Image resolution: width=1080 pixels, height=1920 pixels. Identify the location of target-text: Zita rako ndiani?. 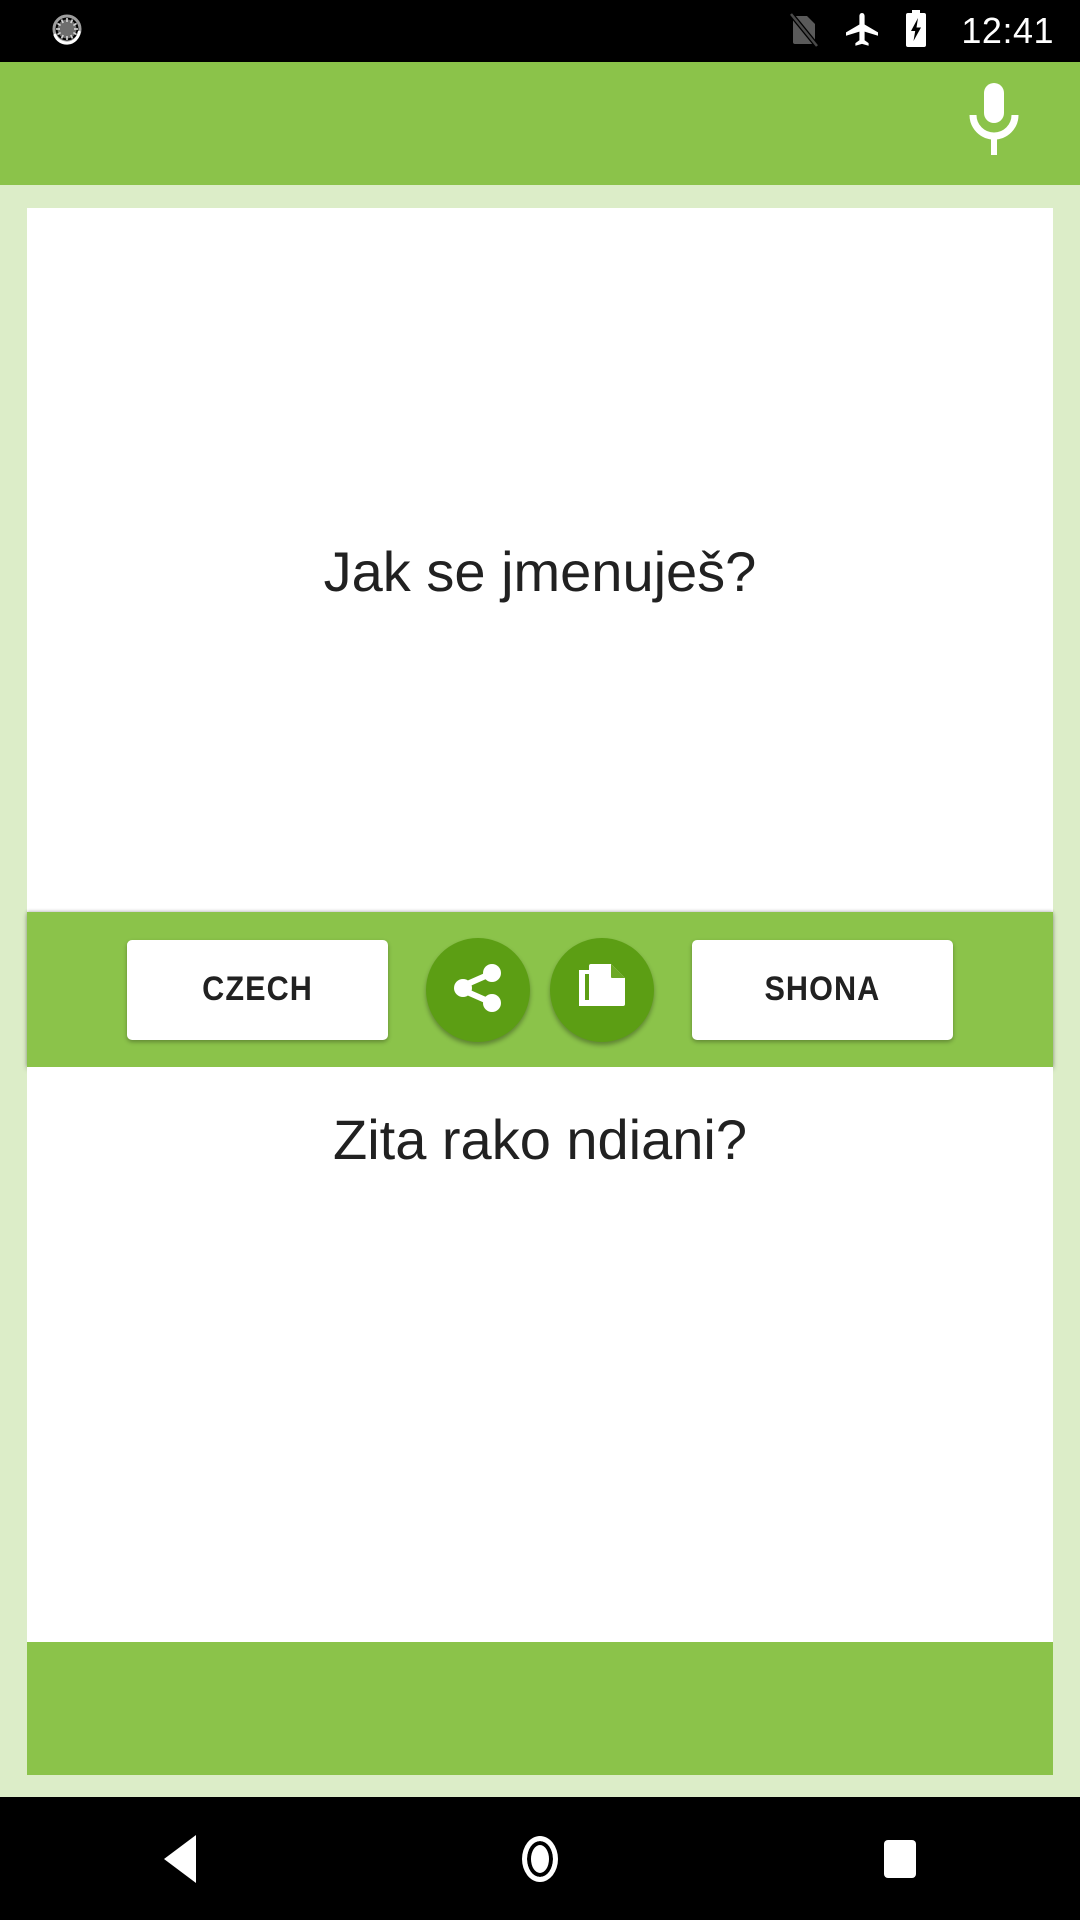
(539, 1139).